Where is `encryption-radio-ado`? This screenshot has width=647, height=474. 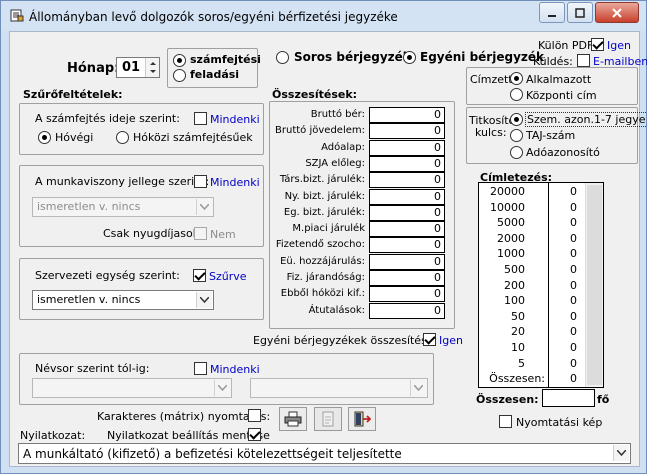
encryption-radio-ado is located at coordinates (516, 152).